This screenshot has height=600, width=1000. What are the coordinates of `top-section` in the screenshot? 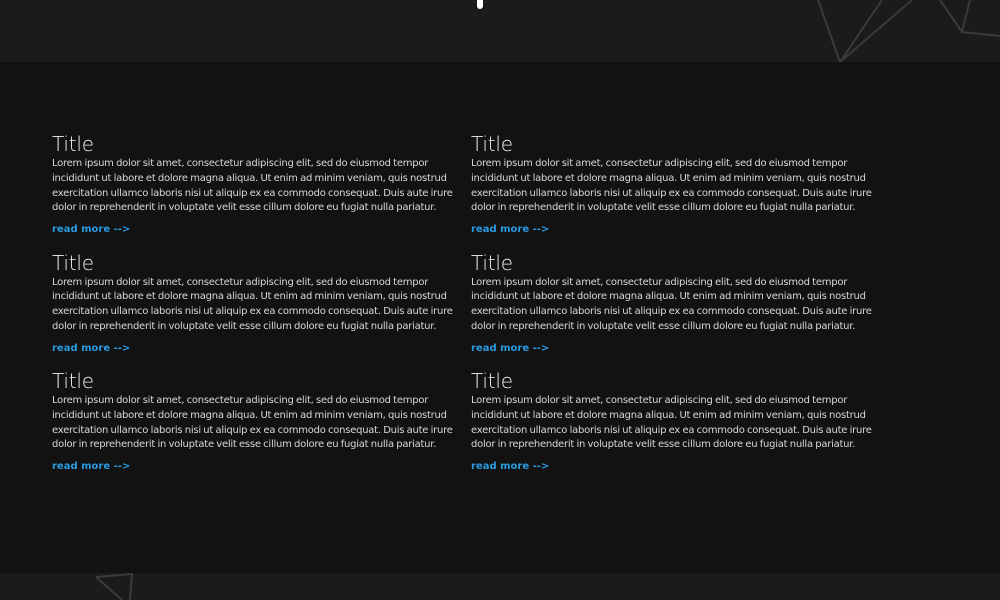 It's located at (500, 31).